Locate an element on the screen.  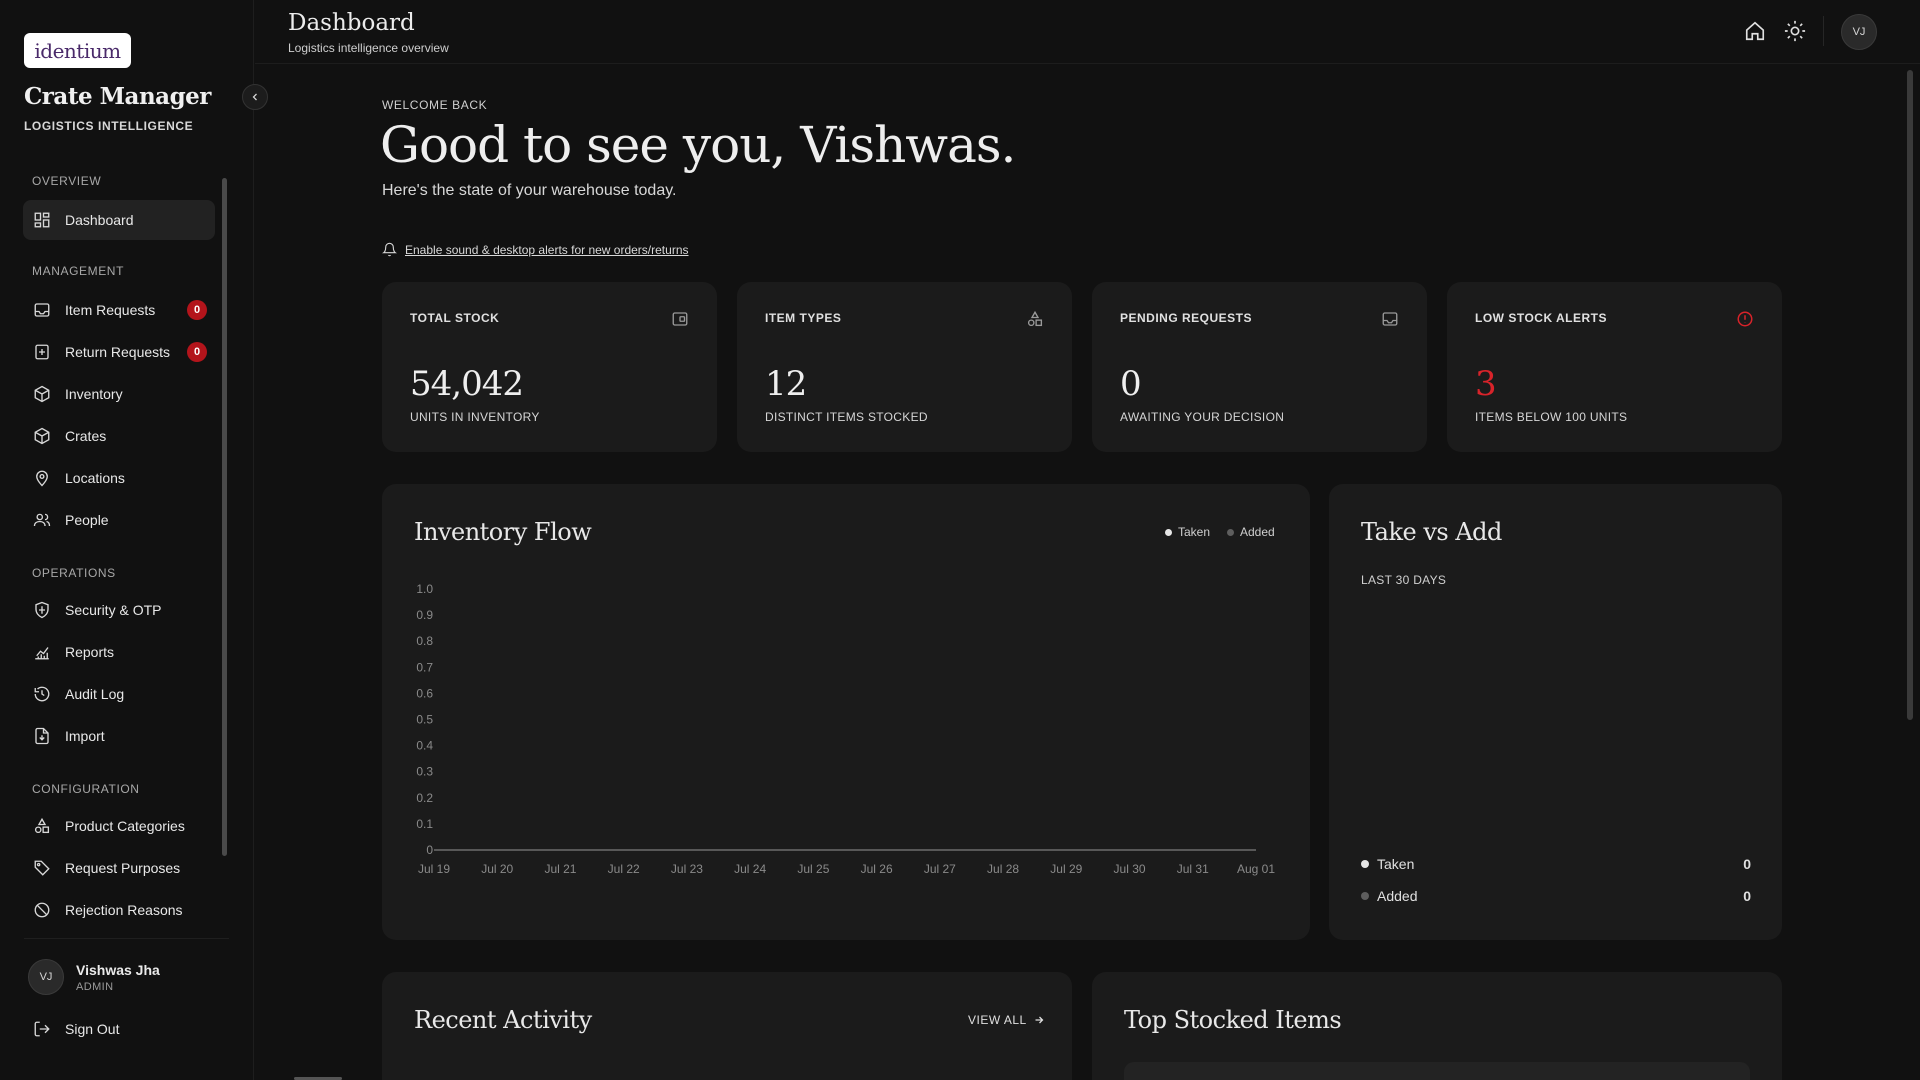
sidebar-item-product-categories: Product Categories is located at coordinates (119, 826).